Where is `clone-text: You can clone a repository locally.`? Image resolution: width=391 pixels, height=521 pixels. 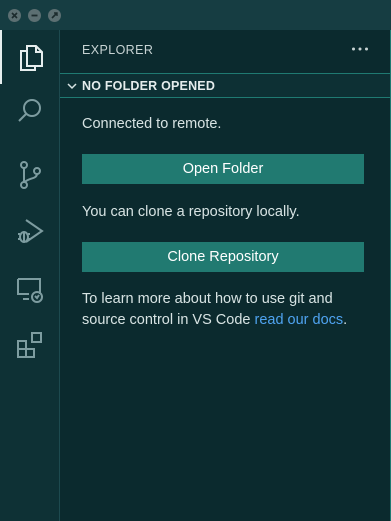 clone-text: You can clone a repository locally. is located at coordinates (191, 212).